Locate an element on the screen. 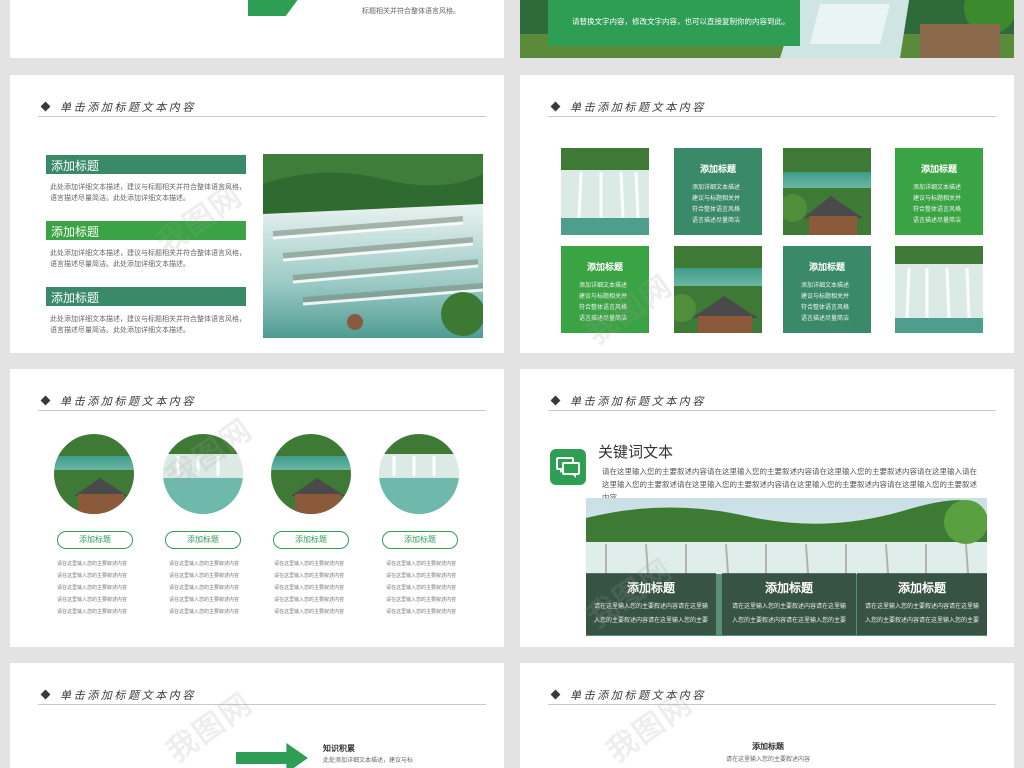  knowledge-heading: 知识积累 is located at coordinates (339, 748).